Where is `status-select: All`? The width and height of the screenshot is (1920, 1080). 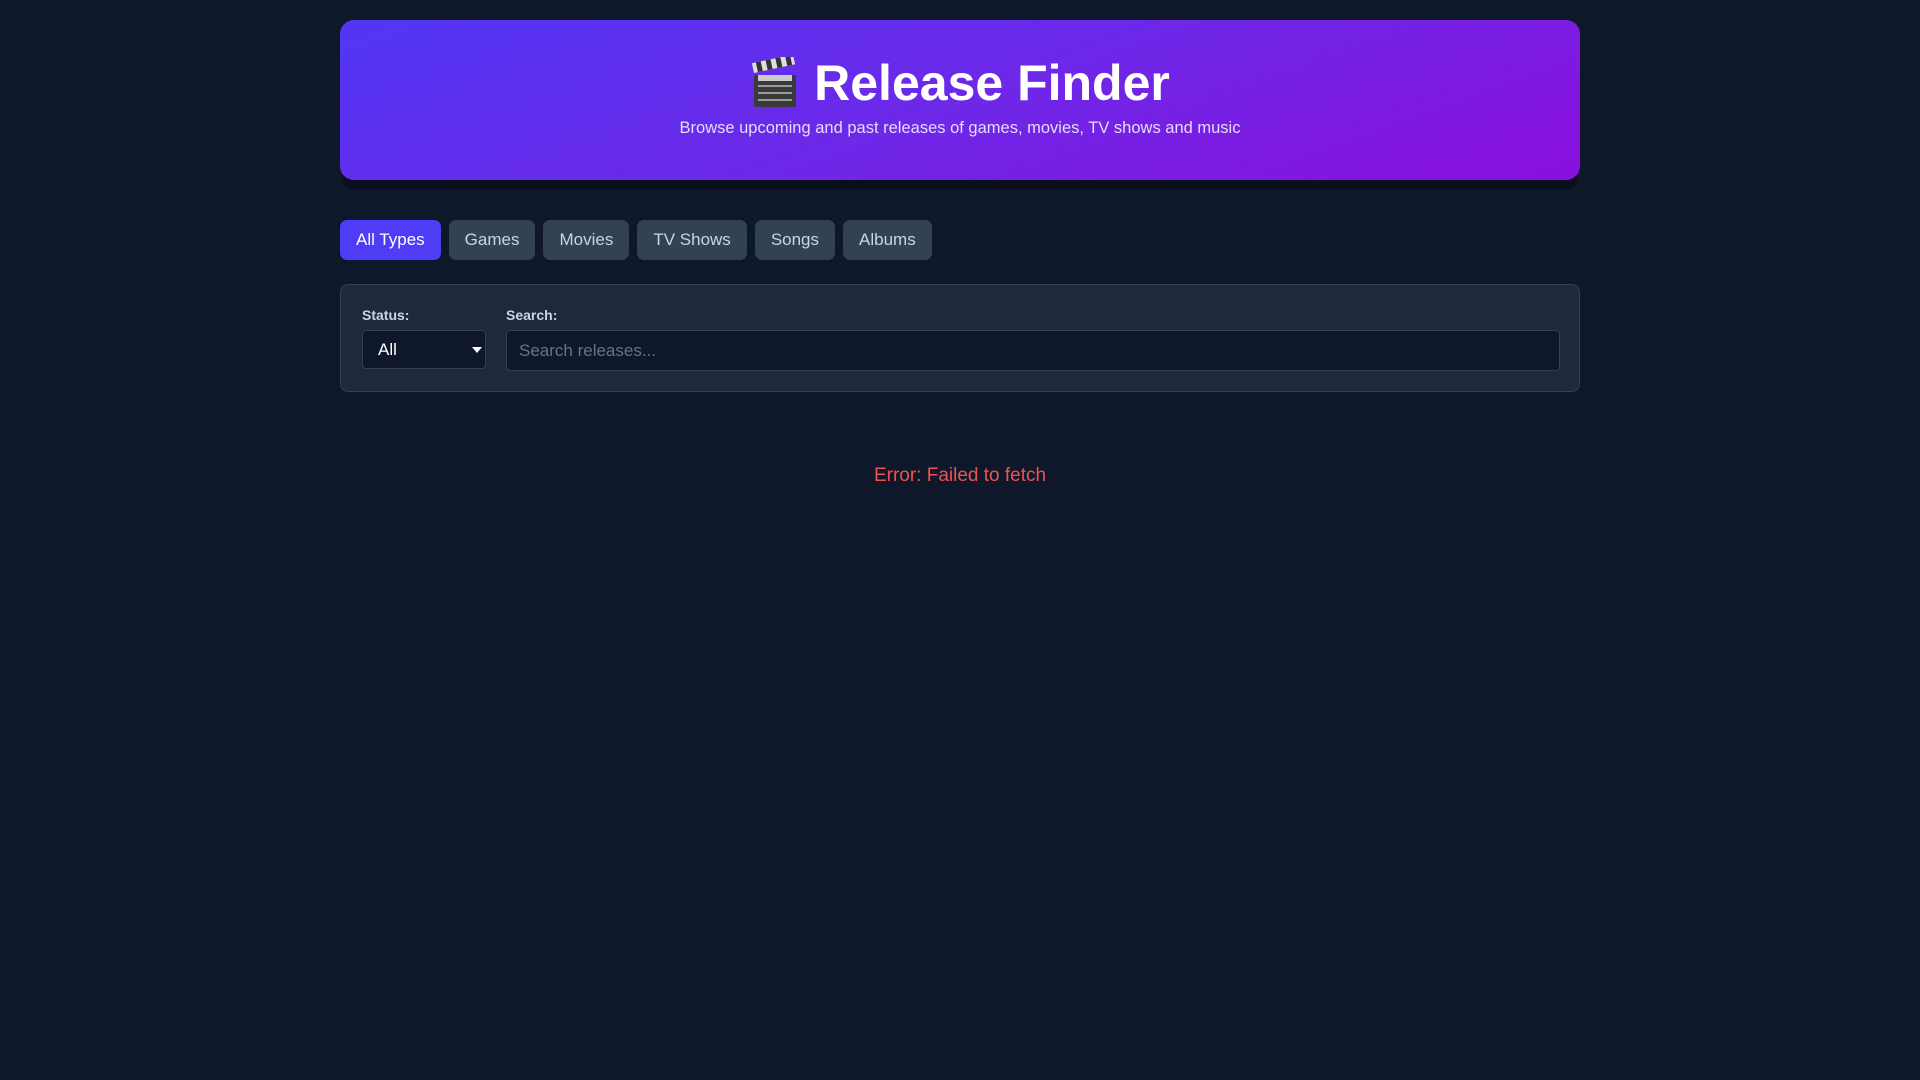
status-select: All is located at coordinates (424, 349).